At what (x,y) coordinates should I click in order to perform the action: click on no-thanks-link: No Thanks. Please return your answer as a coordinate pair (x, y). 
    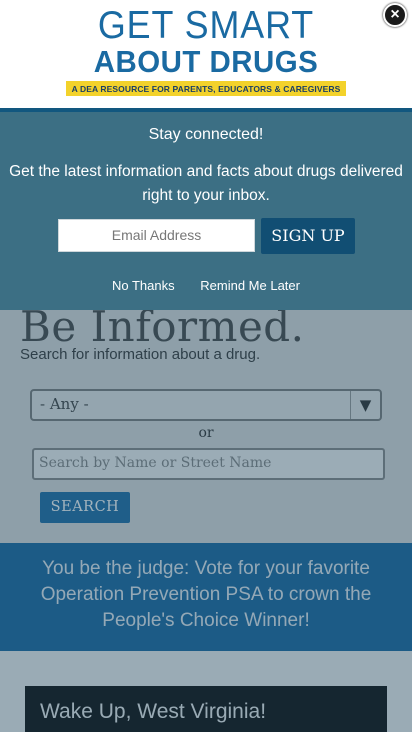
    Looking at the image, I should click on (143, 285).